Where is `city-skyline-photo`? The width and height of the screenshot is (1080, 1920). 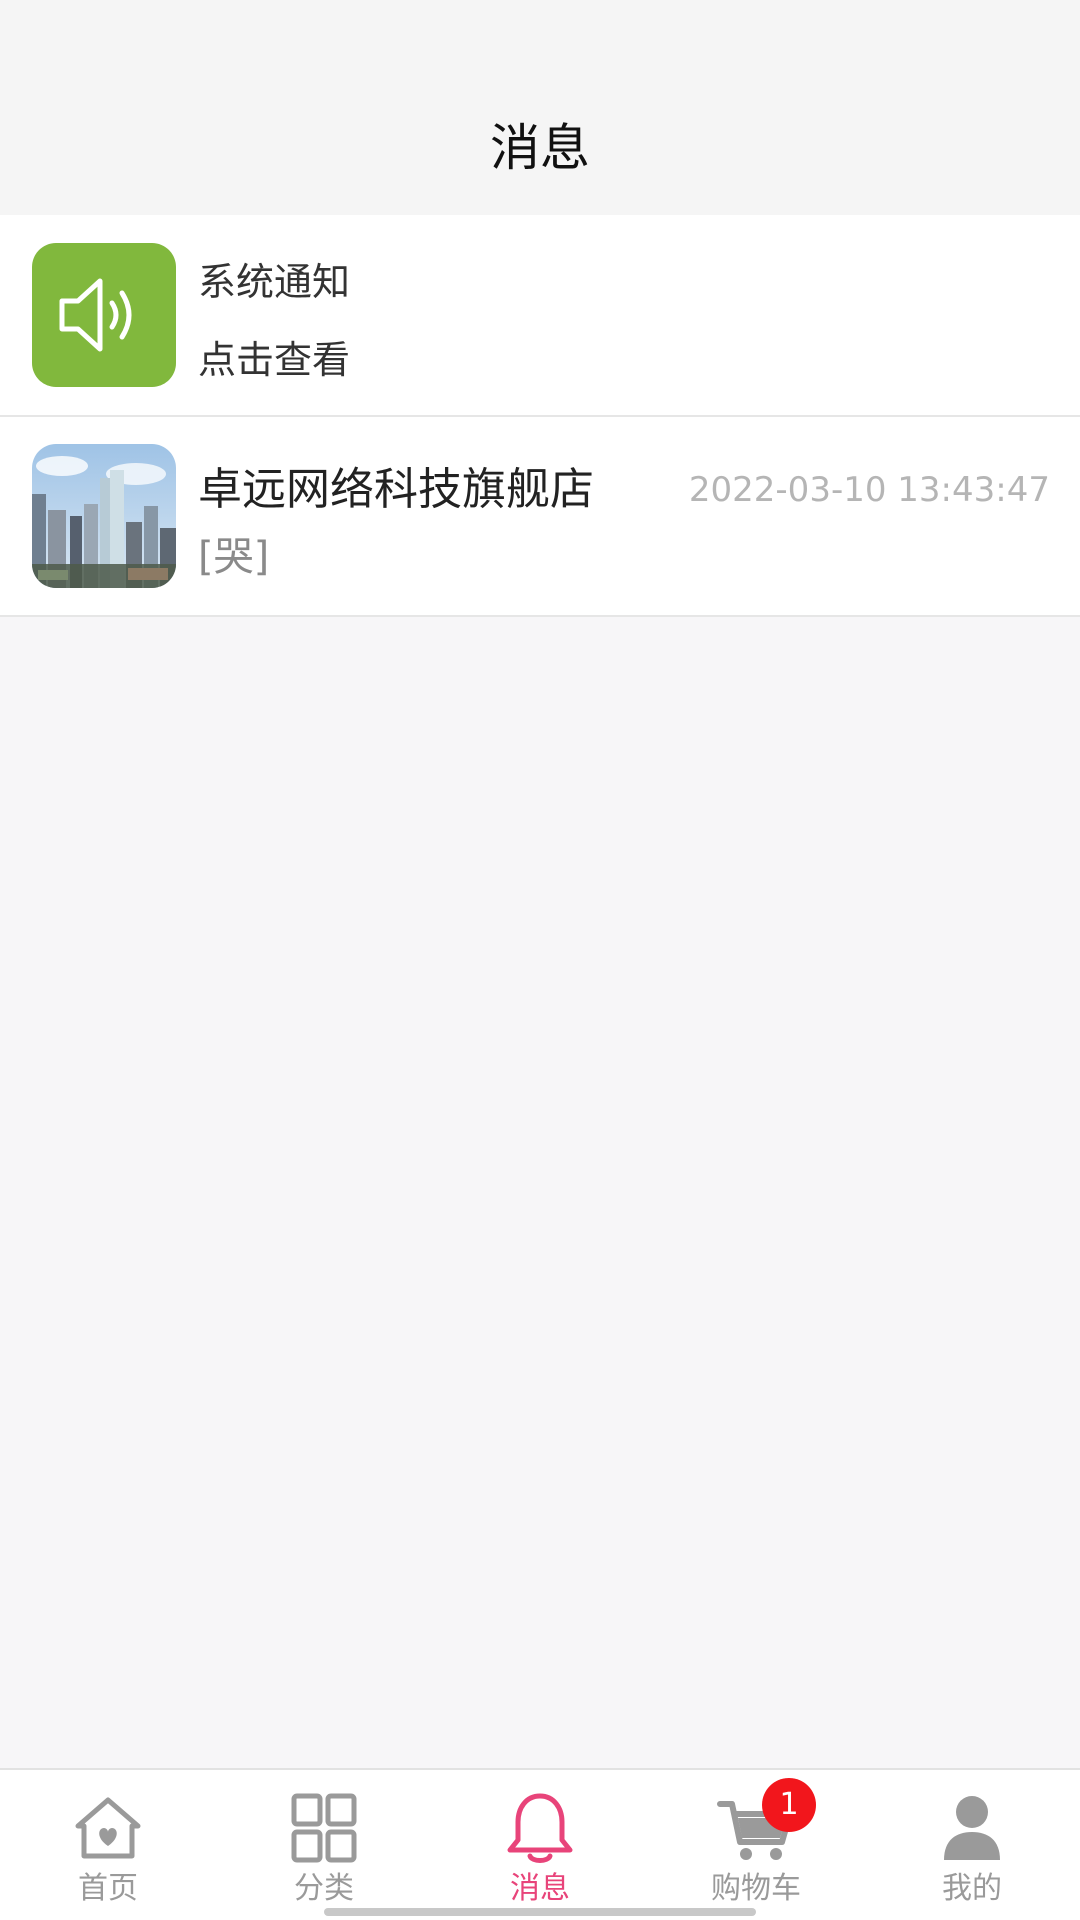
city-skyline-photo is located at coordinates (104, 516).